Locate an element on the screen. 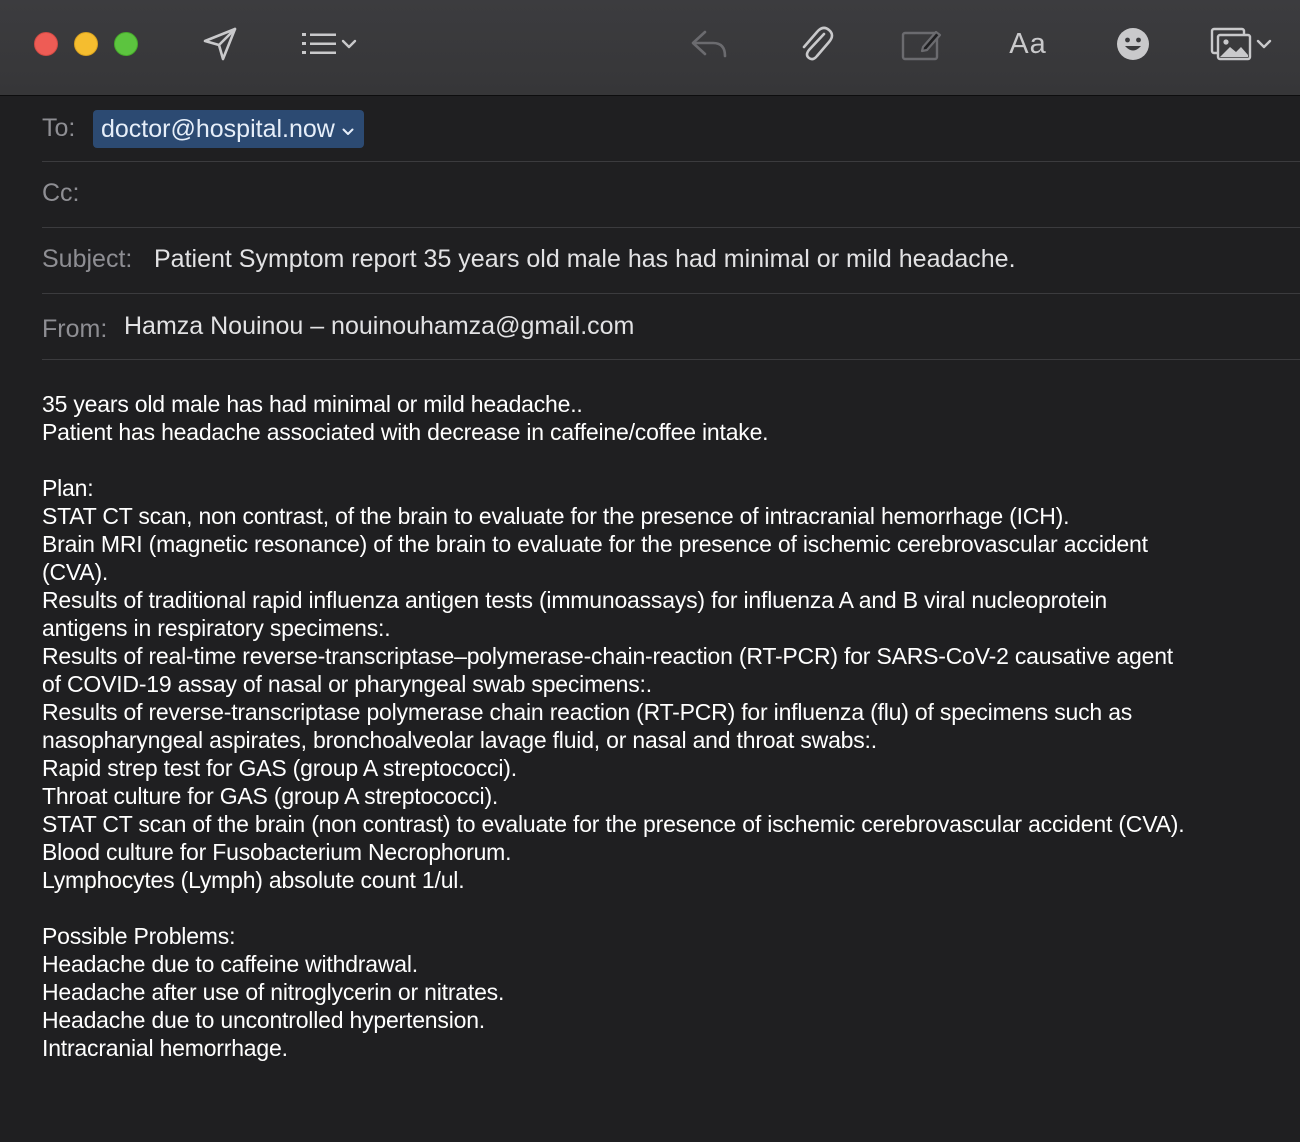  markup-icon is located at coordinates (921, 44).